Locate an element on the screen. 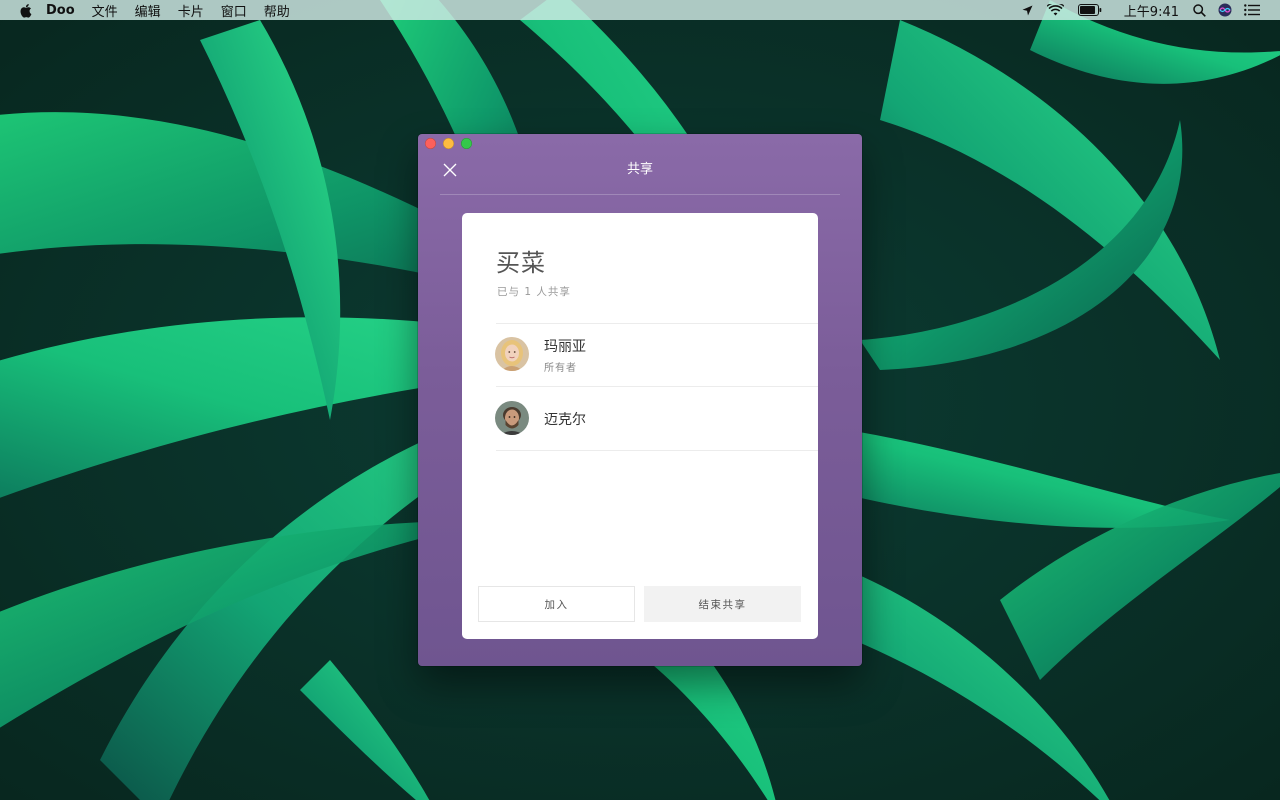 This screenshot has height=800, width=1280. menu-bar: Doo 文件 编辑 卡片 窗口 帮助 上午9:41 is located at coordinates (640, 10).